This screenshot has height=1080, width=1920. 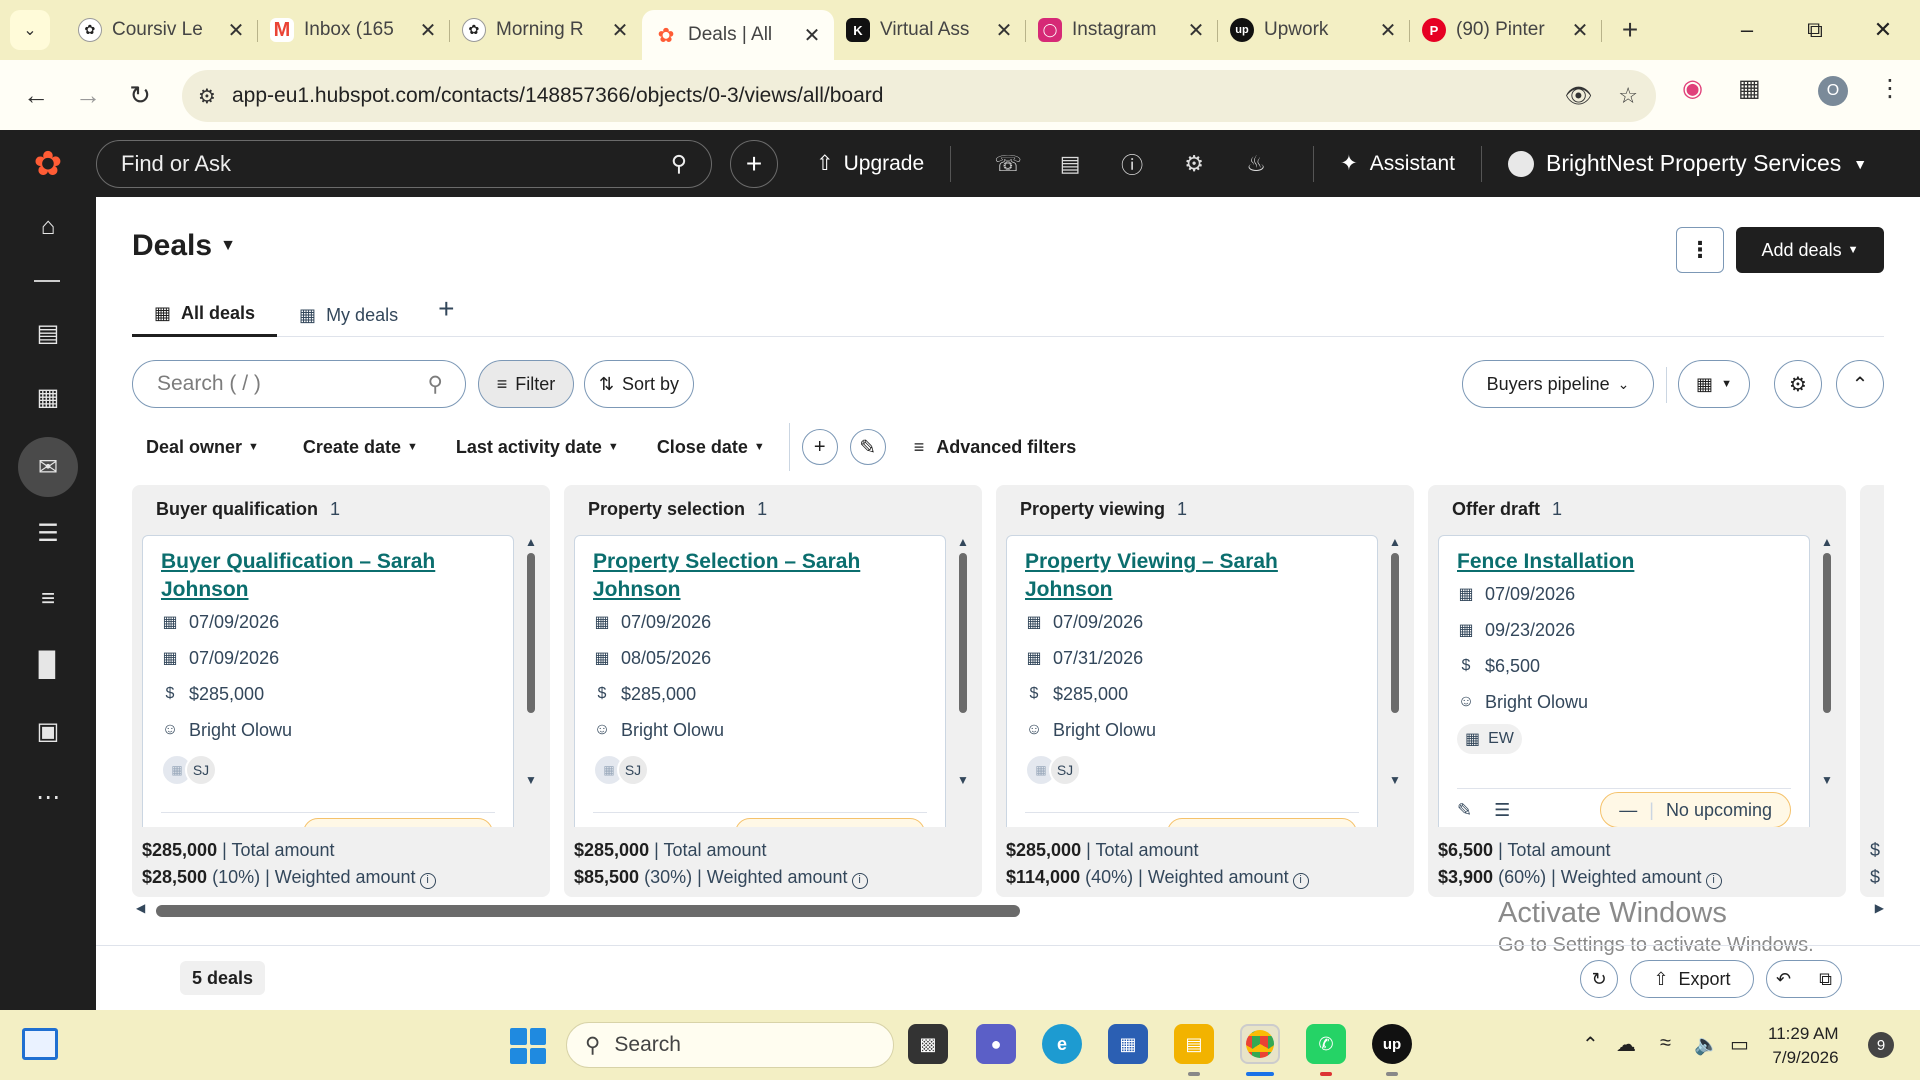 What do you see at coordinates (404, 163) in the screenshot?
I see `global-search-input: Find or Ask ⚲` at bounding box center [404, 163].